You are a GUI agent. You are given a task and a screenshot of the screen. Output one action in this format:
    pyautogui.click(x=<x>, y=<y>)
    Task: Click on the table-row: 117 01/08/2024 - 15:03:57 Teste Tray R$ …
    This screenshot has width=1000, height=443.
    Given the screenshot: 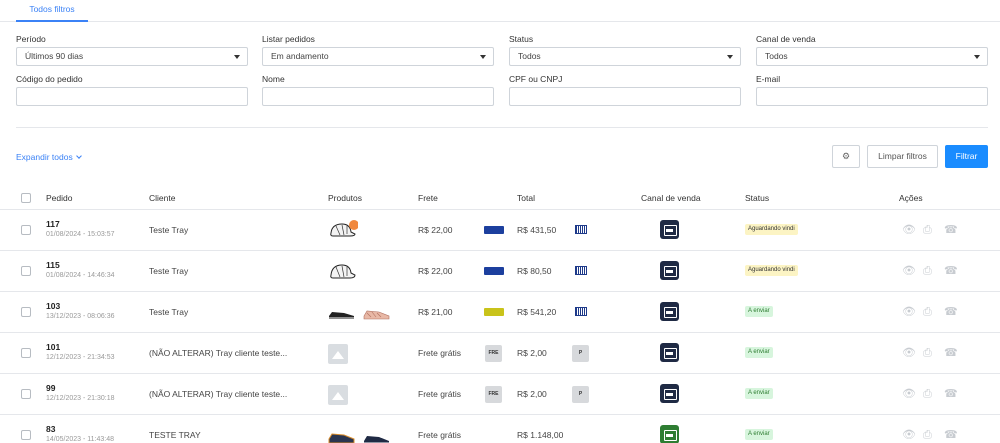 What is the action you would take?
    pyautogui.click(x=500, y=230)
    